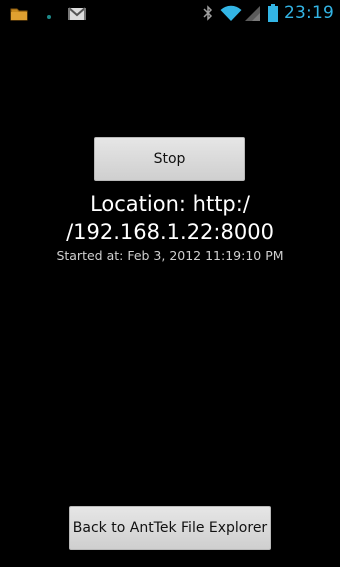 This screenshot has height=567, width=340. Describe the element at coordinates (170, 255) in the screenshot. I see `started-at-text: Started at: Feb 3, 2012 11:19:10 PM` at that location.